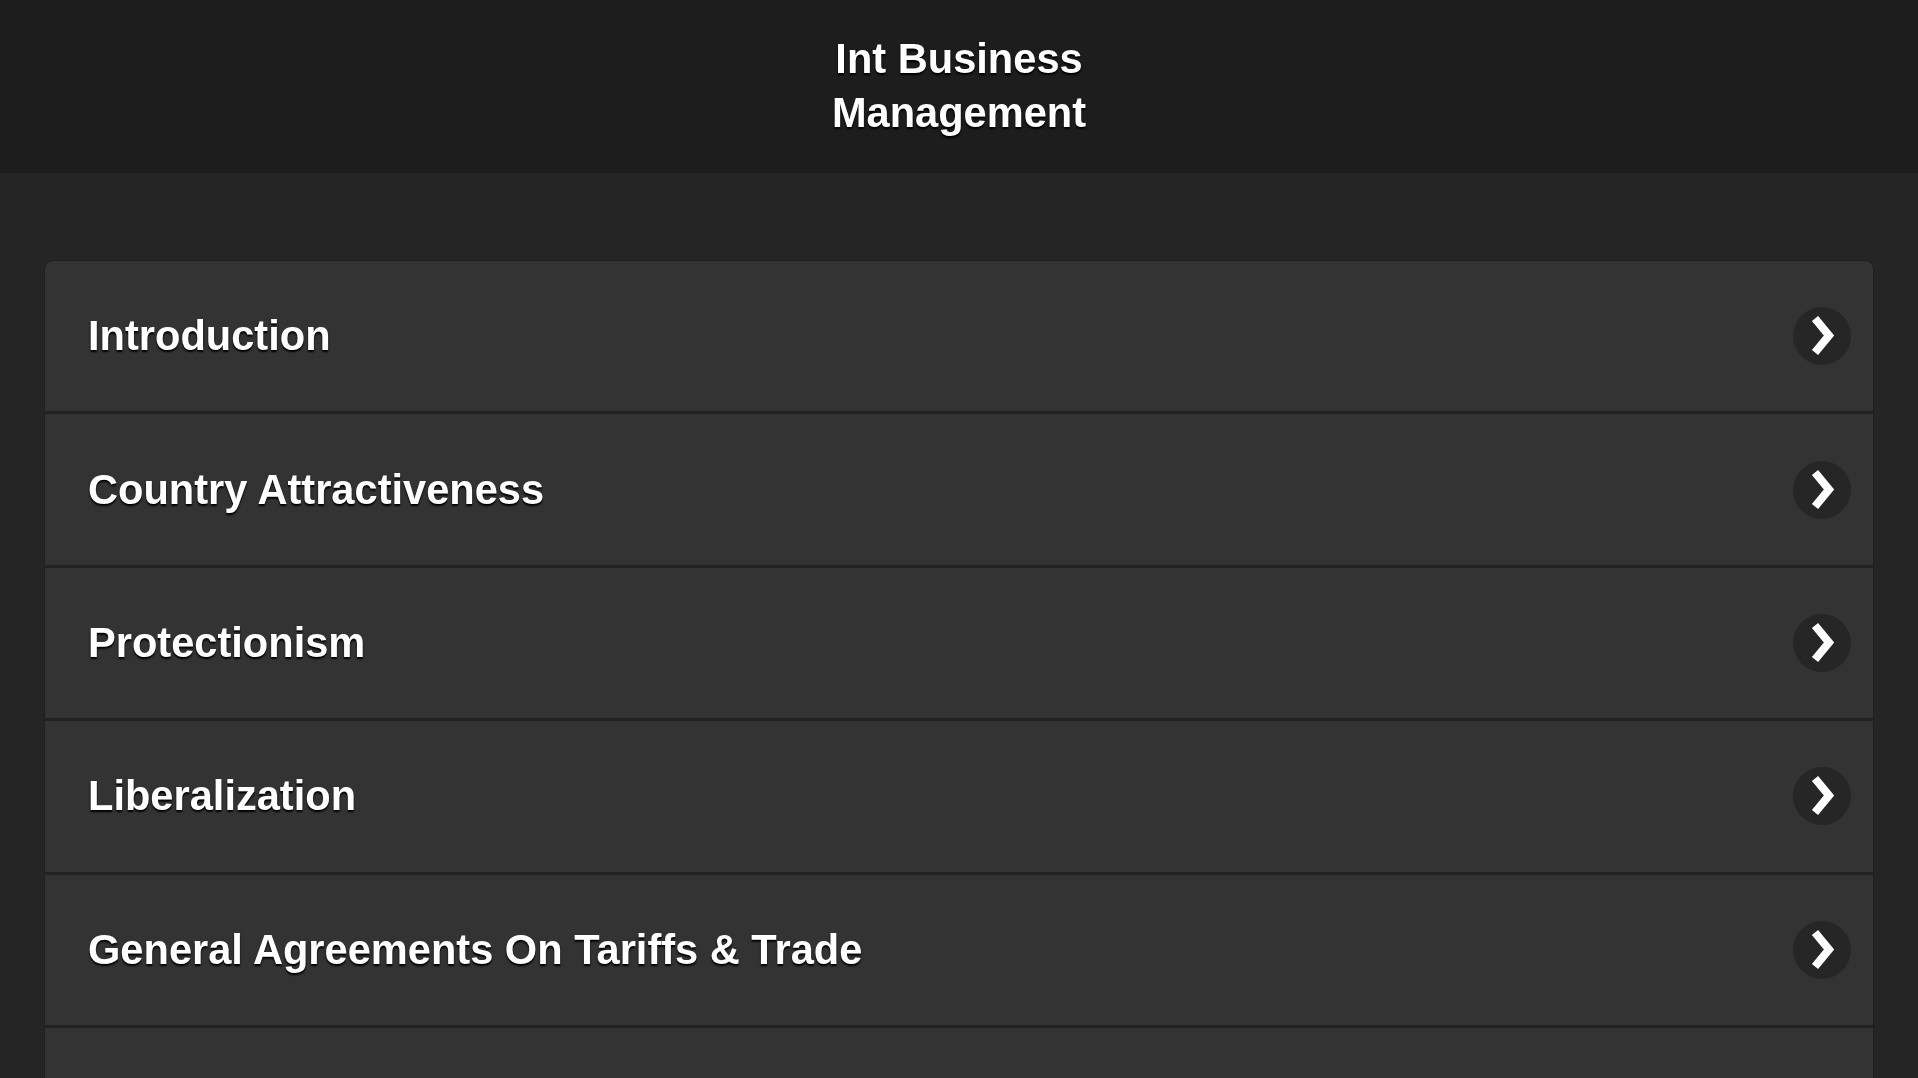 This screenshot has width=1918, height=1078. What do you see at coordinates (959, 798) in the screenshot?
I see `menu-item: Liberalization` at bounding box center [959, 798].